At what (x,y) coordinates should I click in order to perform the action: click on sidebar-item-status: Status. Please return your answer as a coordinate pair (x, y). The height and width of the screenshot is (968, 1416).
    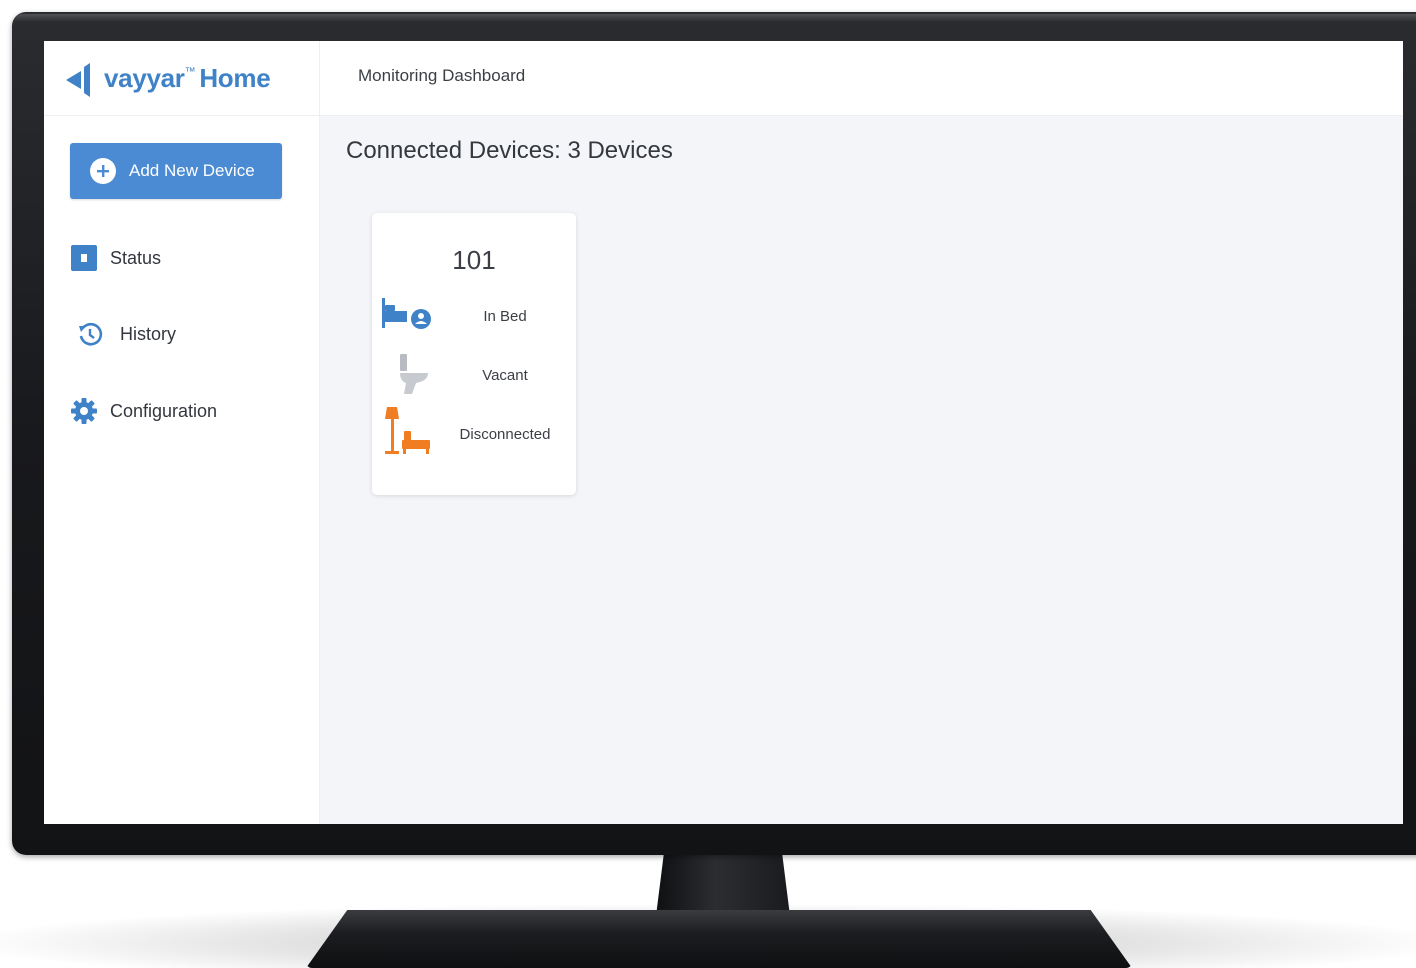
    Looking at the image, I should click on (115, 258).